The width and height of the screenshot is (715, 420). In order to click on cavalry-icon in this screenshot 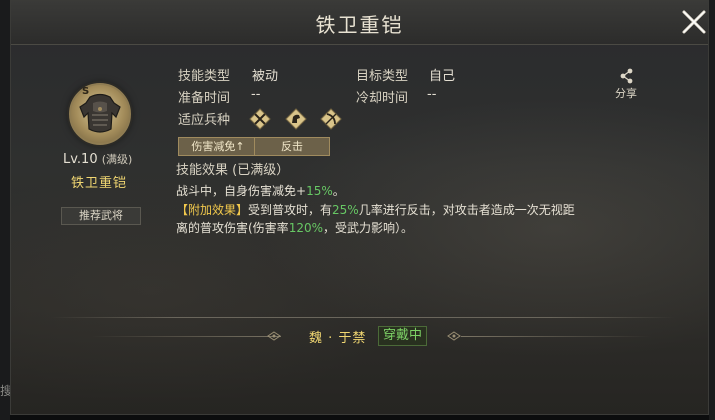, I will do `click(260, 119)`.